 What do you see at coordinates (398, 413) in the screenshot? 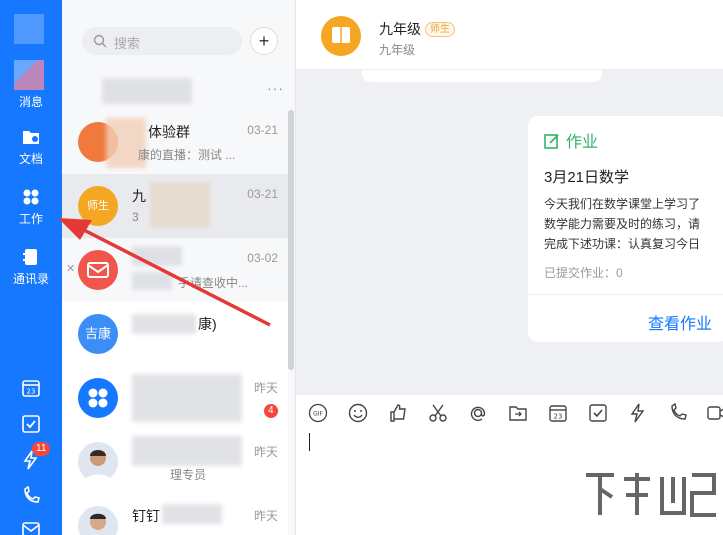
I see `thumbs-up-icon` at bounding box center [398, 413].